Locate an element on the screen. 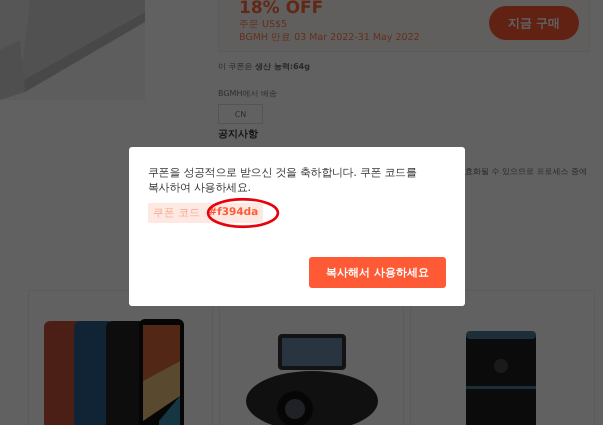 The width and height of the screenshot is (603, 425). discount-text: 18% OFF is located at coordinates (281, 9).